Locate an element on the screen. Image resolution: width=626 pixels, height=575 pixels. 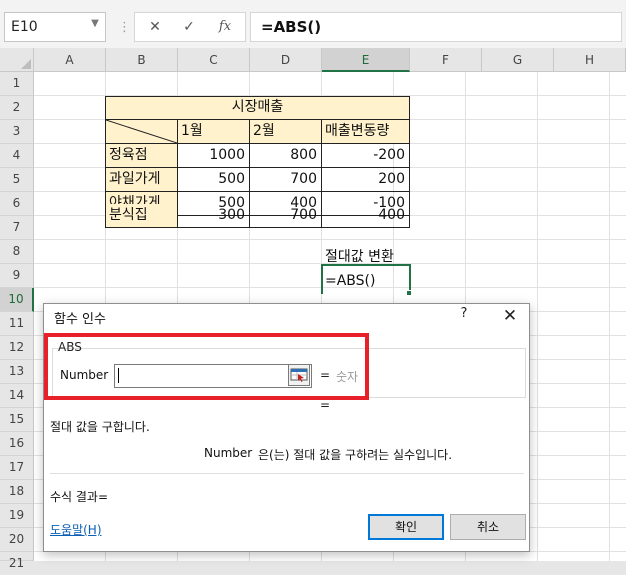
argument-label: Number is located at coordinates (84, 375).